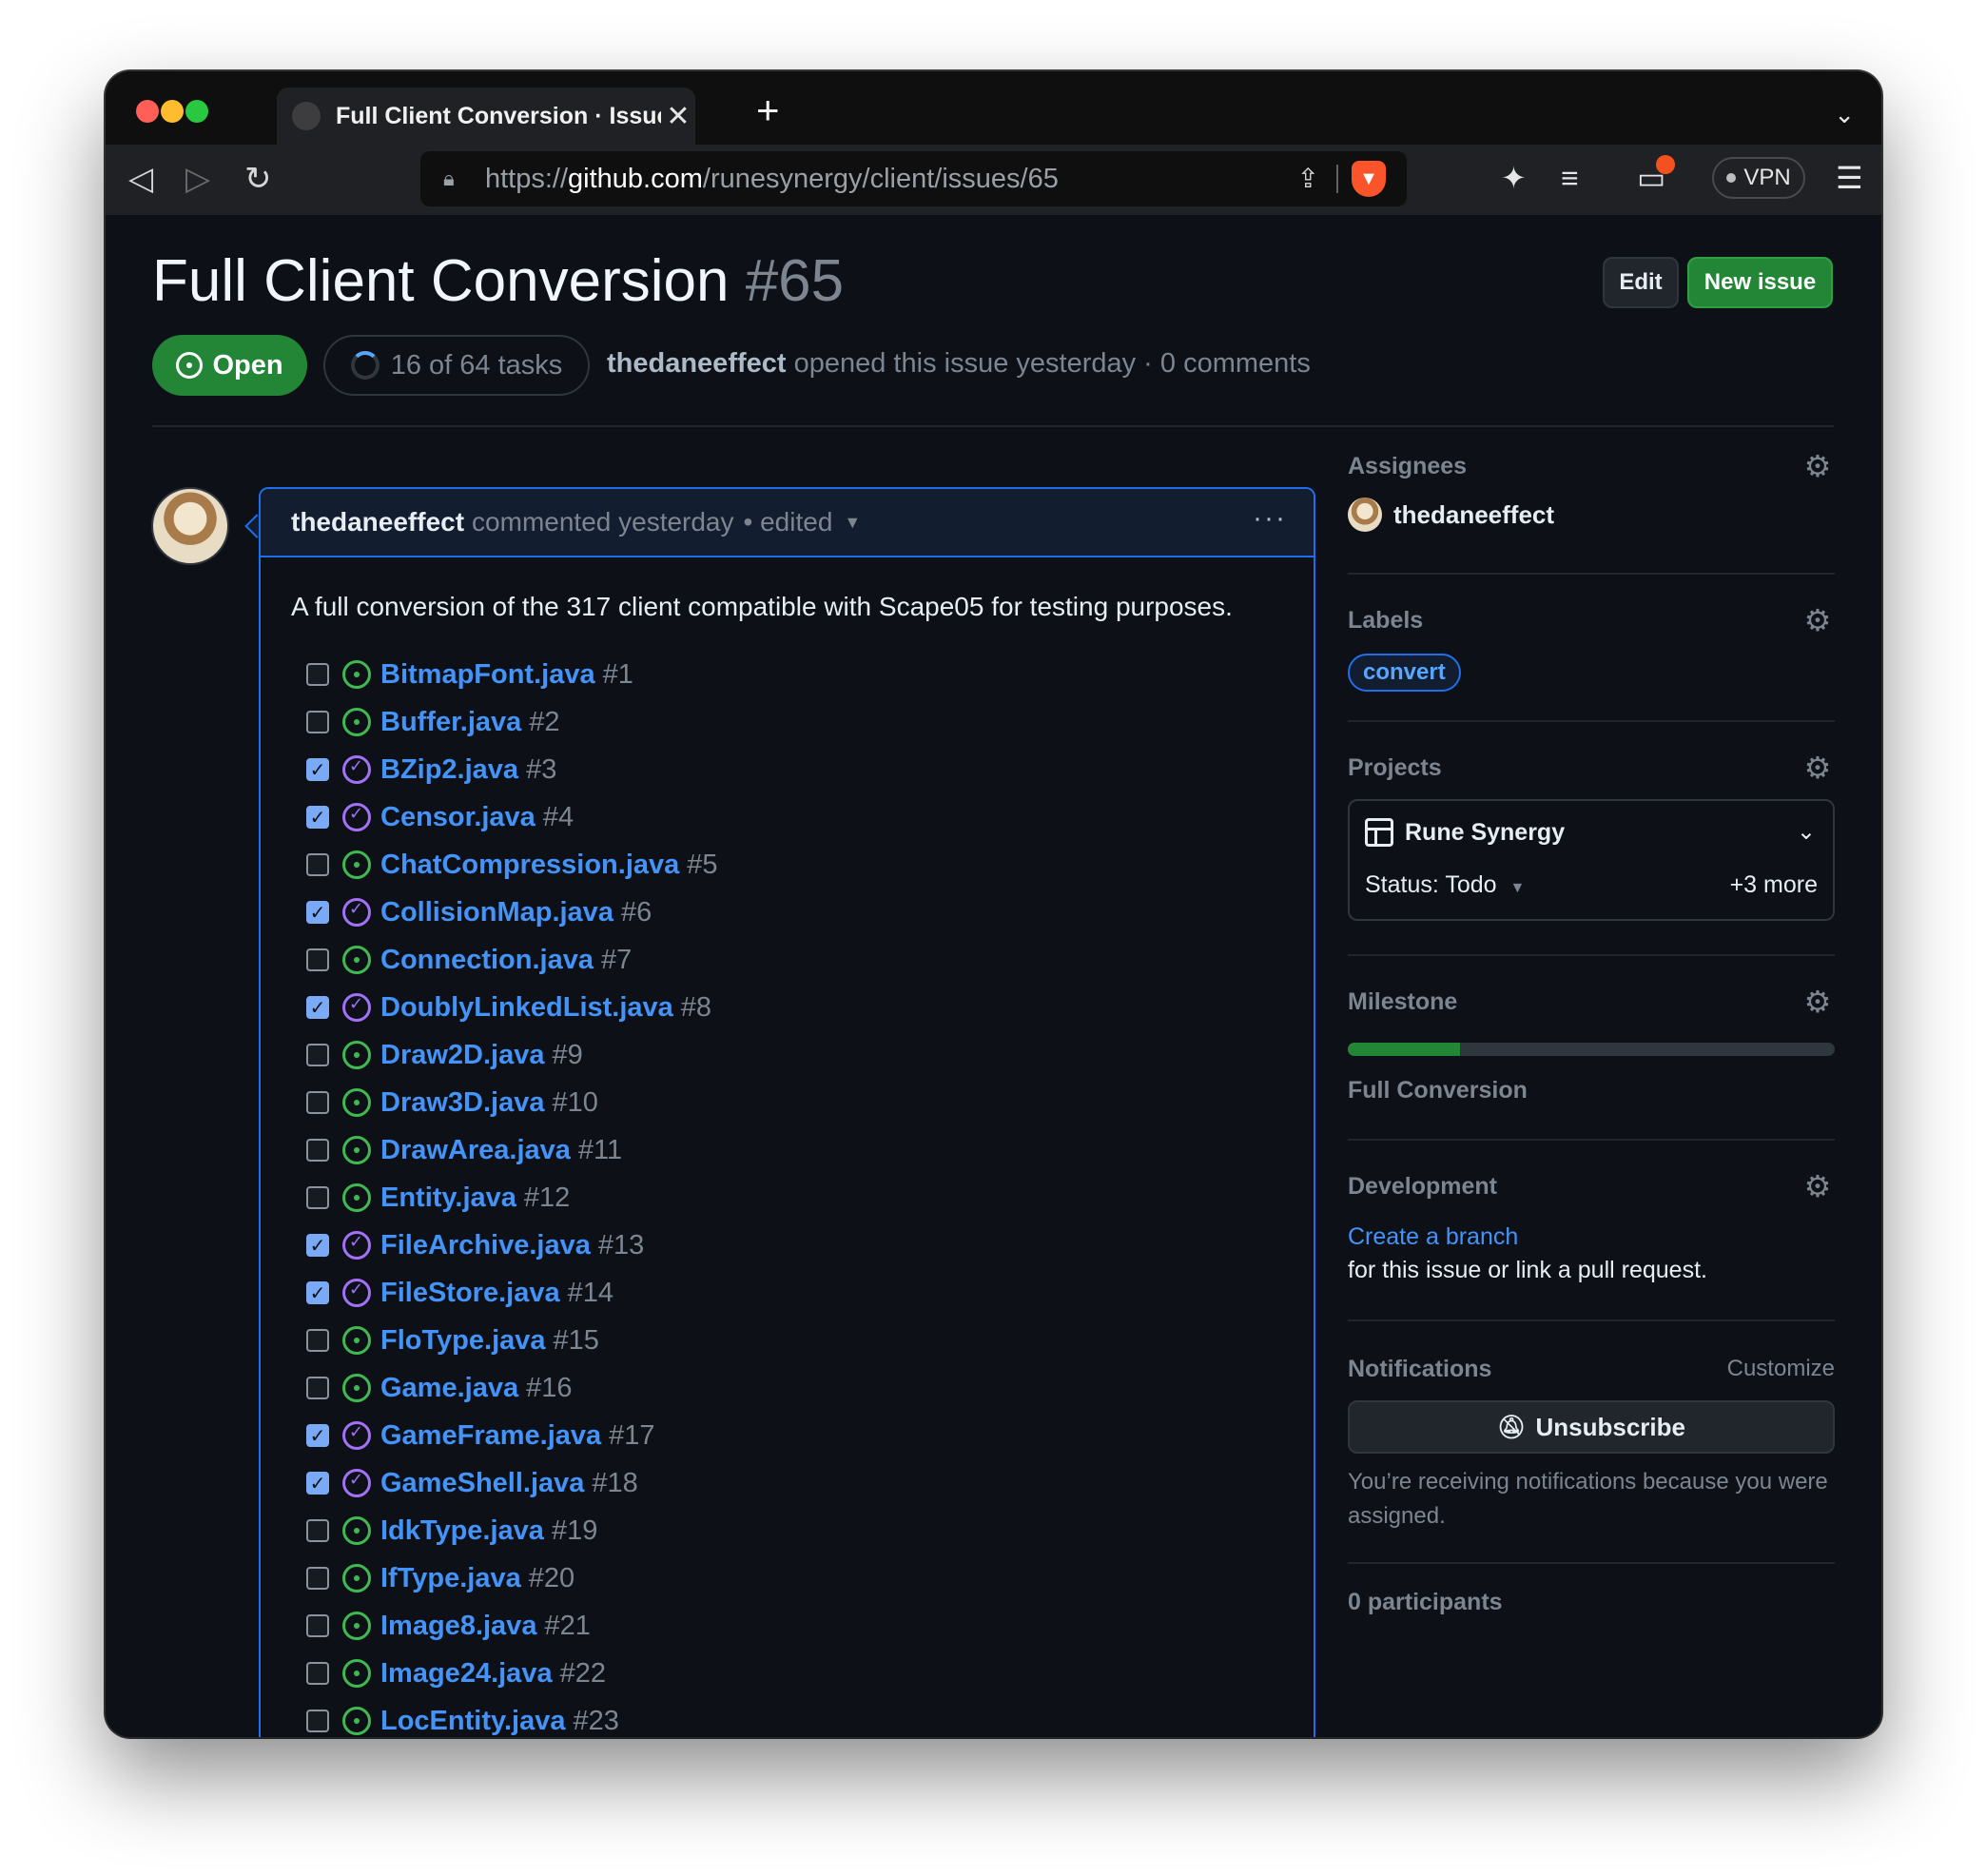 Image resolution: width=1986 pixels, height=1876 pixels. Describe the element at coordinates (1758, 178) in the screenshot. I see `vpn-button: VPN` at that location.